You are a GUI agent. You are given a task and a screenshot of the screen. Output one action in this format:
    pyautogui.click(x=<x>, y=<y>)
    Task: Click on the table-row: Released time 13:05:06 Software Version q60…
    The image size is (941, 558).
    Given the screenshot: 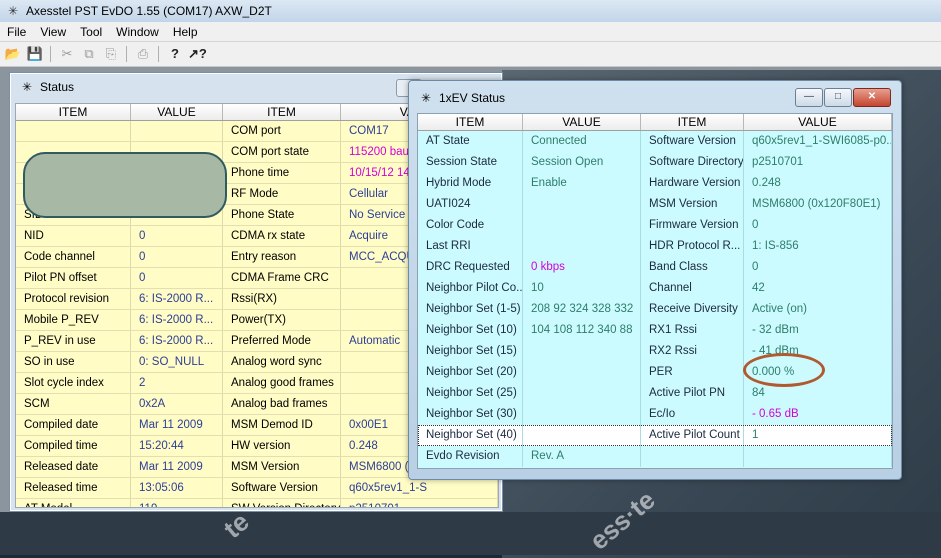 What is the action you would take?
    pyautogui.click(x=257, y=488)
    